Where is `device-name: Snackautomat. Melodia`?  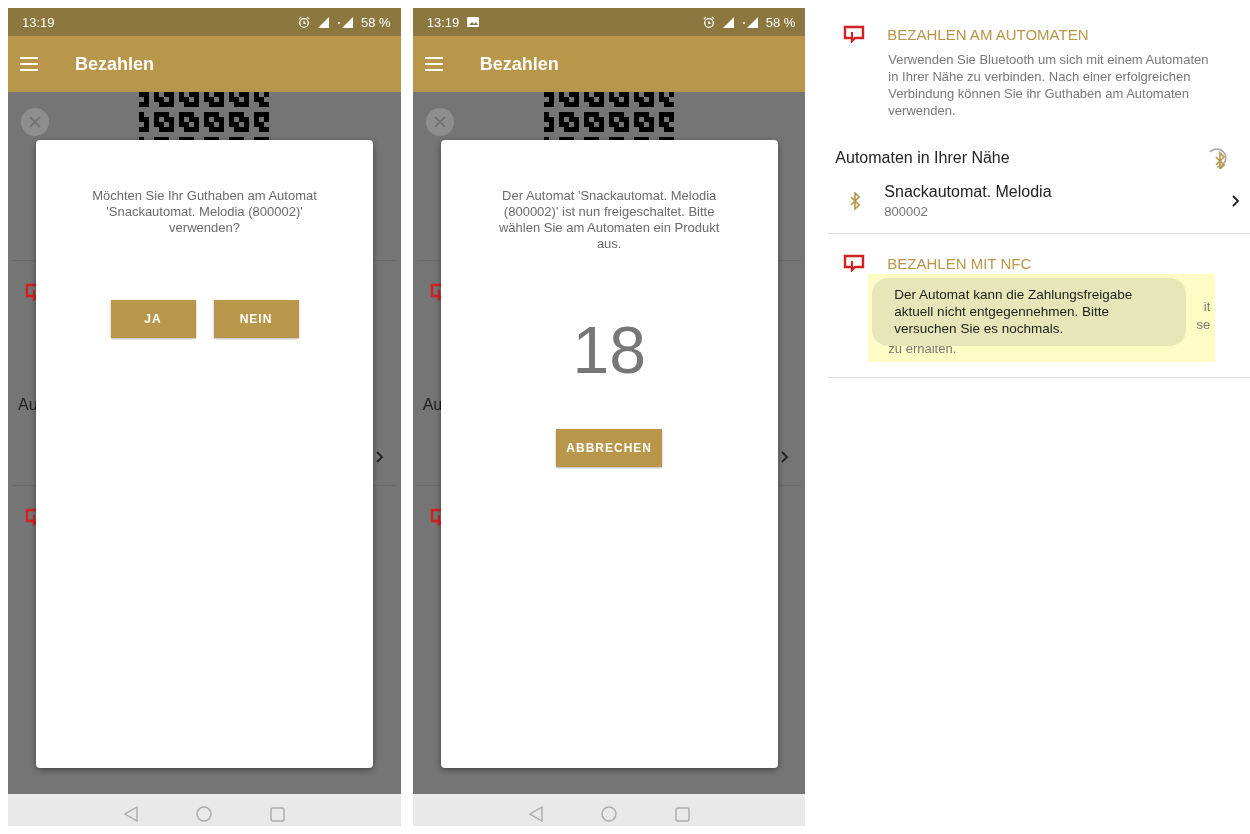
device-name: Snackautomat. Melodia is located at coordinates (968, 192).